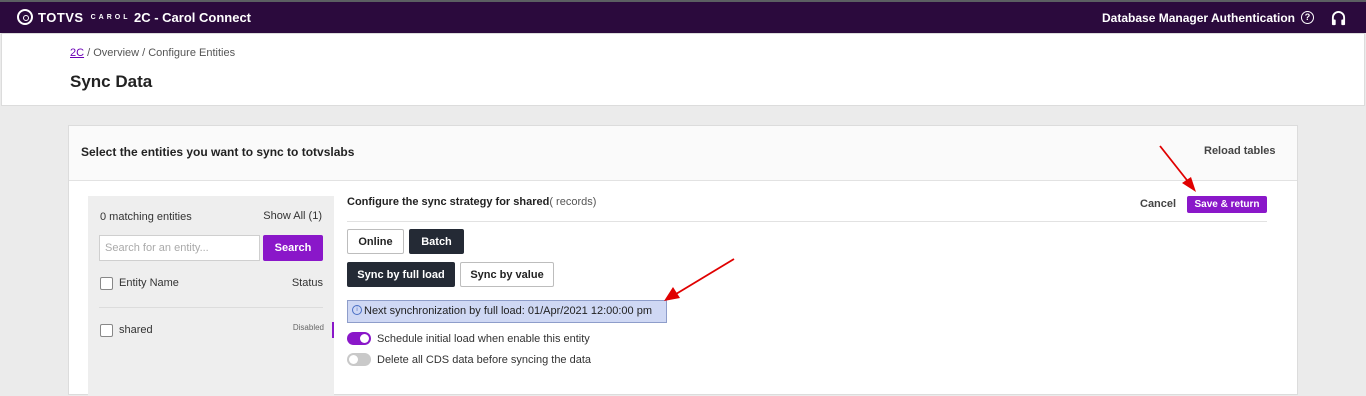  What do you see at coordinates (1338, 18) in the screenshot?
I see `headset-icon` at bounding box center [1338, 18].